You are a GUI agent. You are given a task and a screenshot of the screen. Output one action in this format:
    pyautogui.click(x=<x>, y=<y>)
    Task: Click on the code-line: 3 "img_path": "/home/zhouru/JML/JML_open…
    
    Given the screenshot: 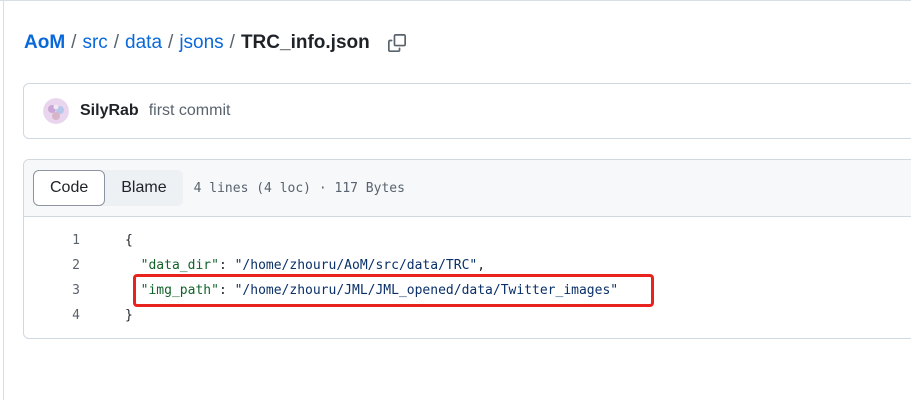 What is the action you would take?
    pyautogui.click(x=467, y=290)
    